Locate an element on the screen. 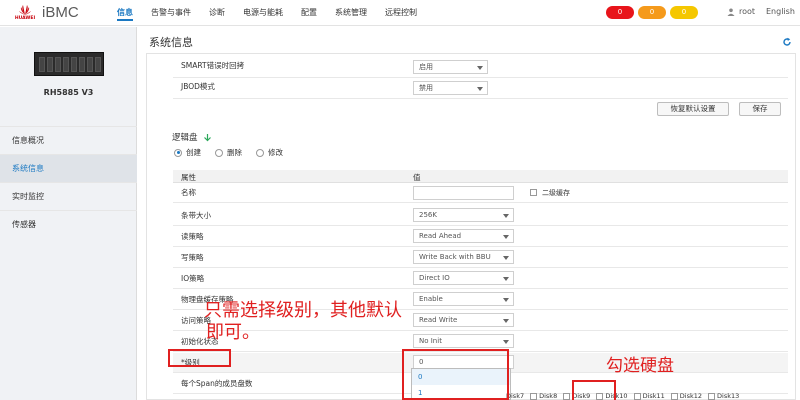 The width and height of the screenshot is (800, 400). select-value: Enable is located at coordinates (431, 299).